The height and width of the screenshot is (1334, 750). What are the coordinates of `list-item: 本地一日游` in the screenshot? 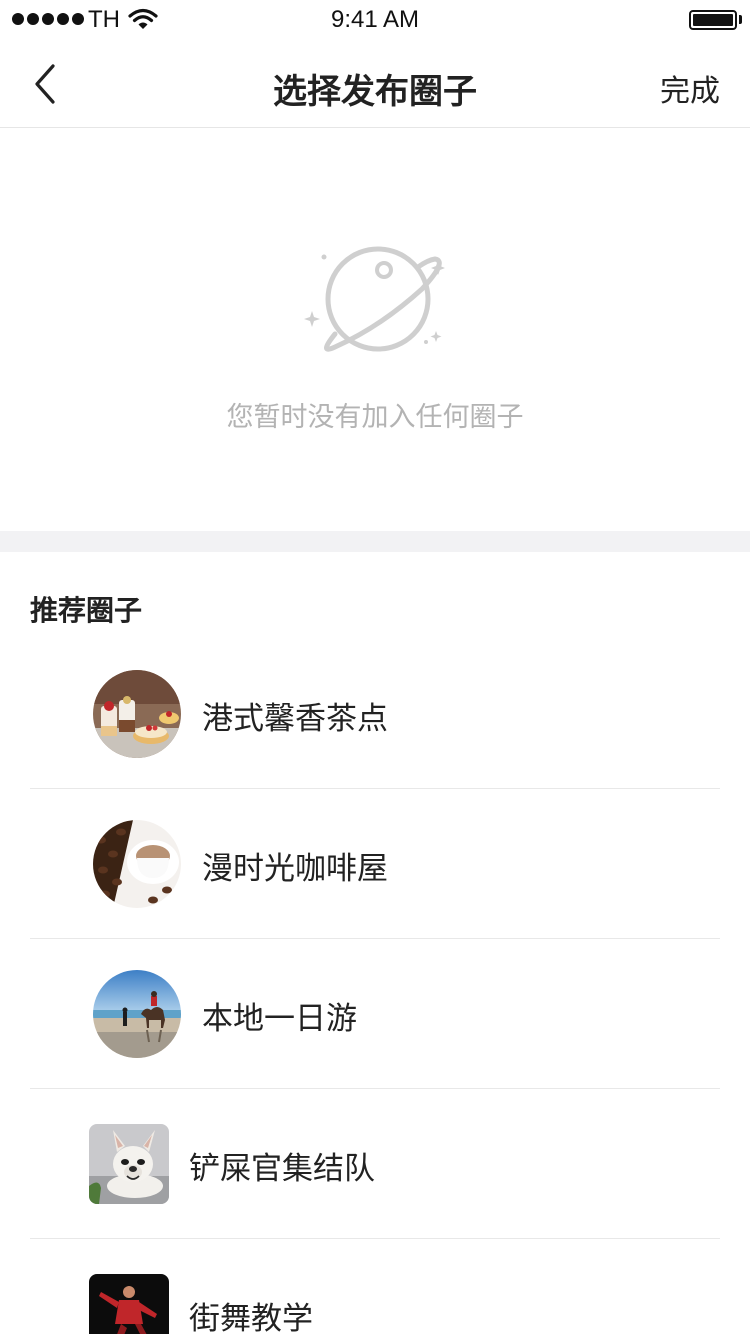 It's located at (375, 1014).